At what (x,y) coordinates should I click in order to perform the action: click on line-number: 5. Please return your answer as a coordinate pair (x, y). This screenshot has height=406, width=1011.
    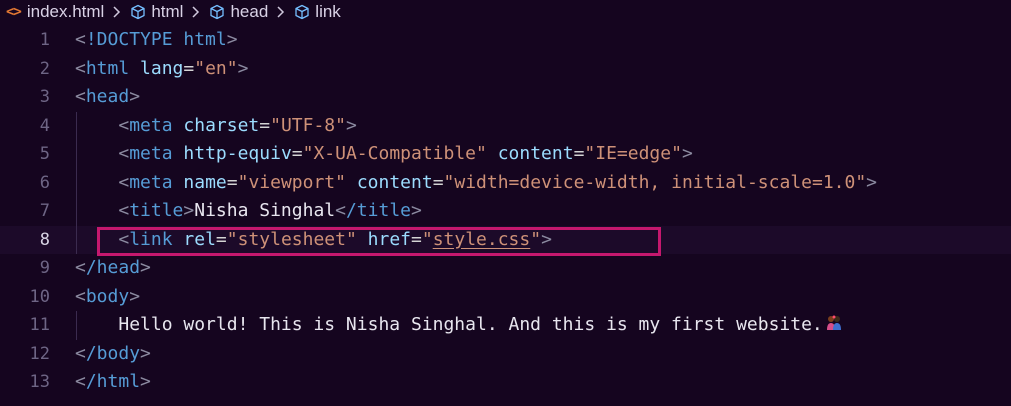
    Looking at the image, I should click on (44, 154).